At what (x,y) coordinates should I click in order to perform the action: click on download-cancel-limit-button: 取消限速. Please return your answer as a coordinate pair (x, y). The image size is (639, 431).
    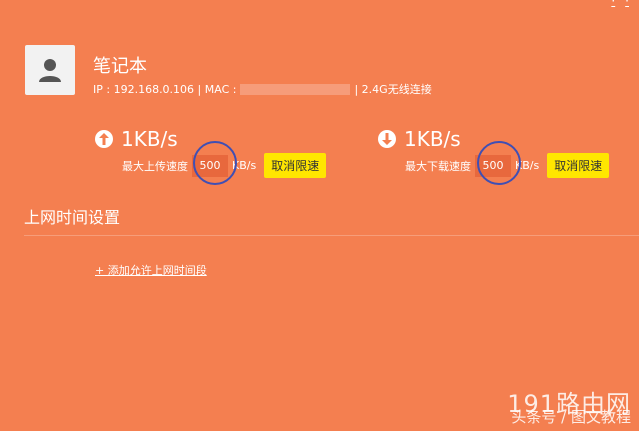
    Looking at the image, I should click on (578, 165).